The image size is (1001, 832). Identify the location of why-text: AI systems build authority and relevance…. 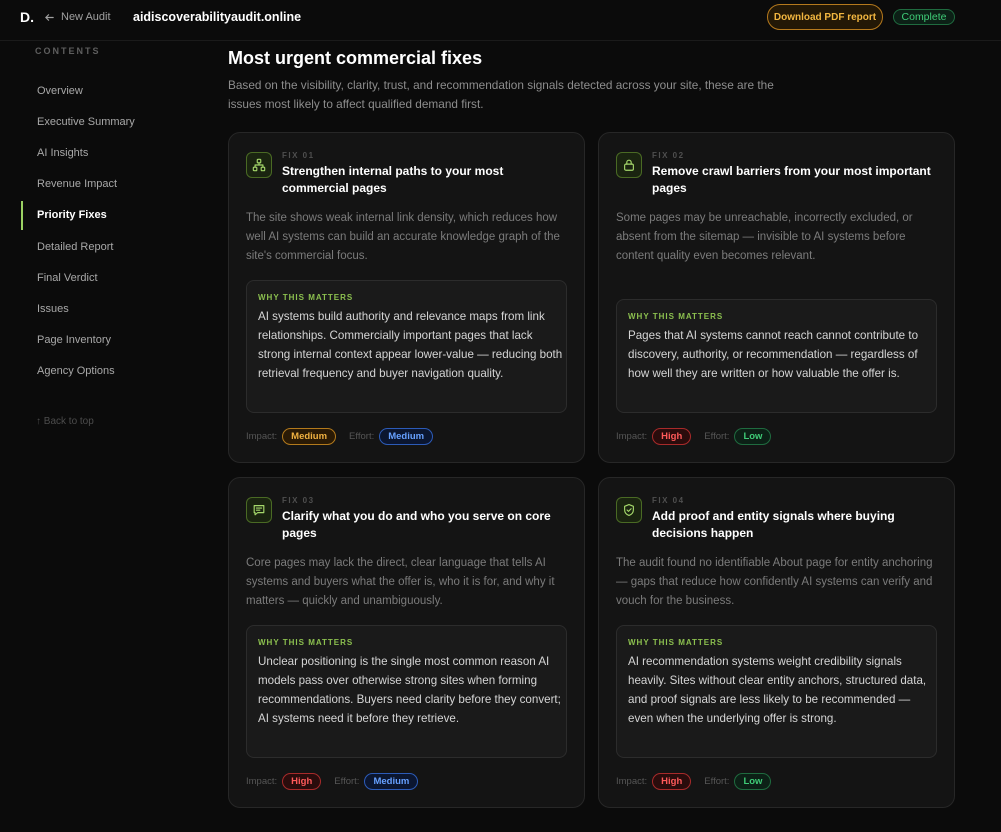
(410, 345).